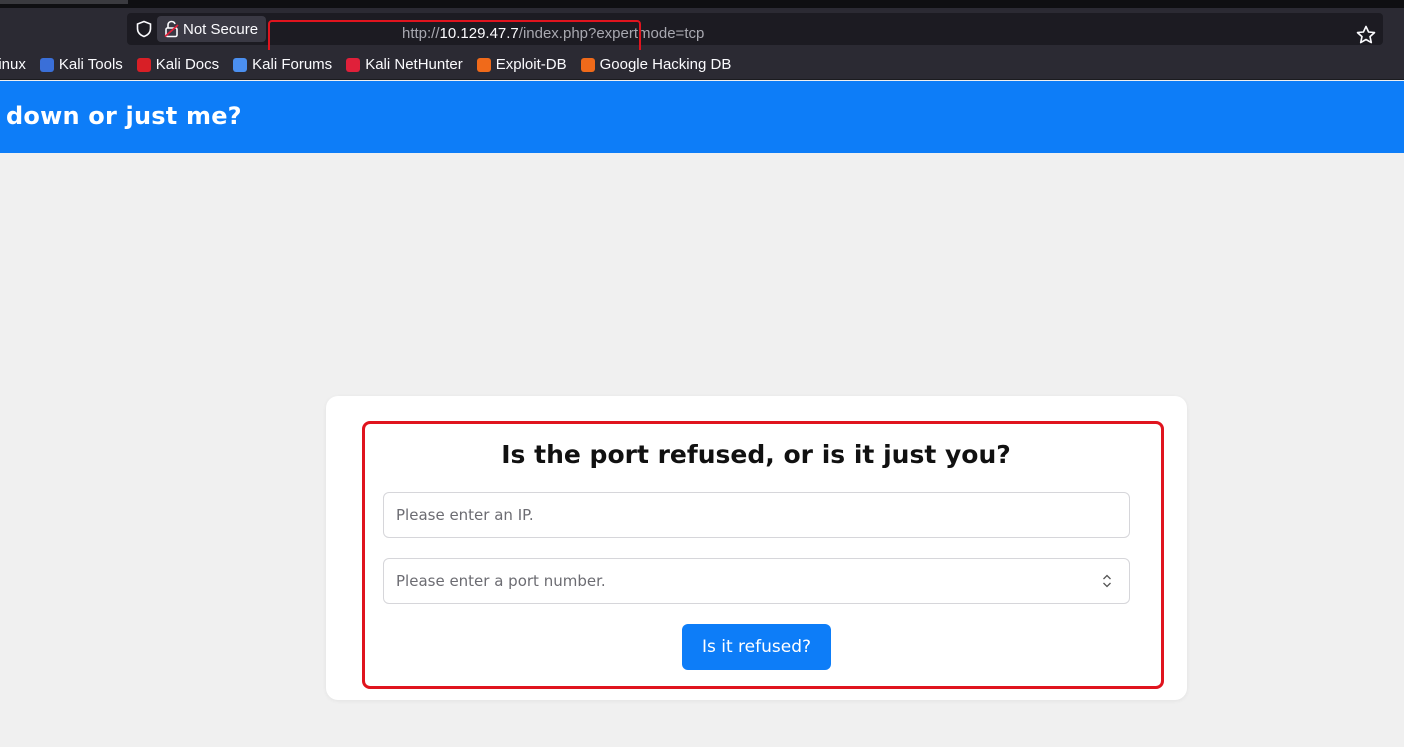  I want to click on bookmark-kali-docs: Kali Docs, so click(178, 64).